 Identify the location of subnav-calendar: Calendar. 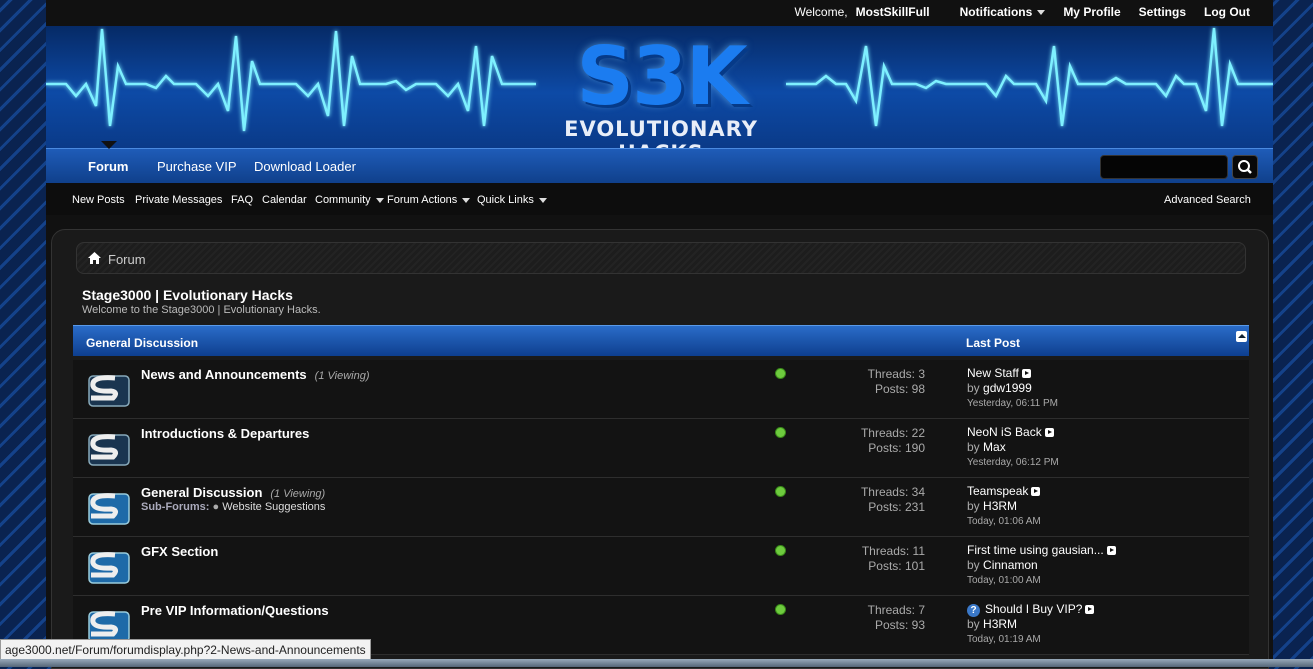
(284, 200).